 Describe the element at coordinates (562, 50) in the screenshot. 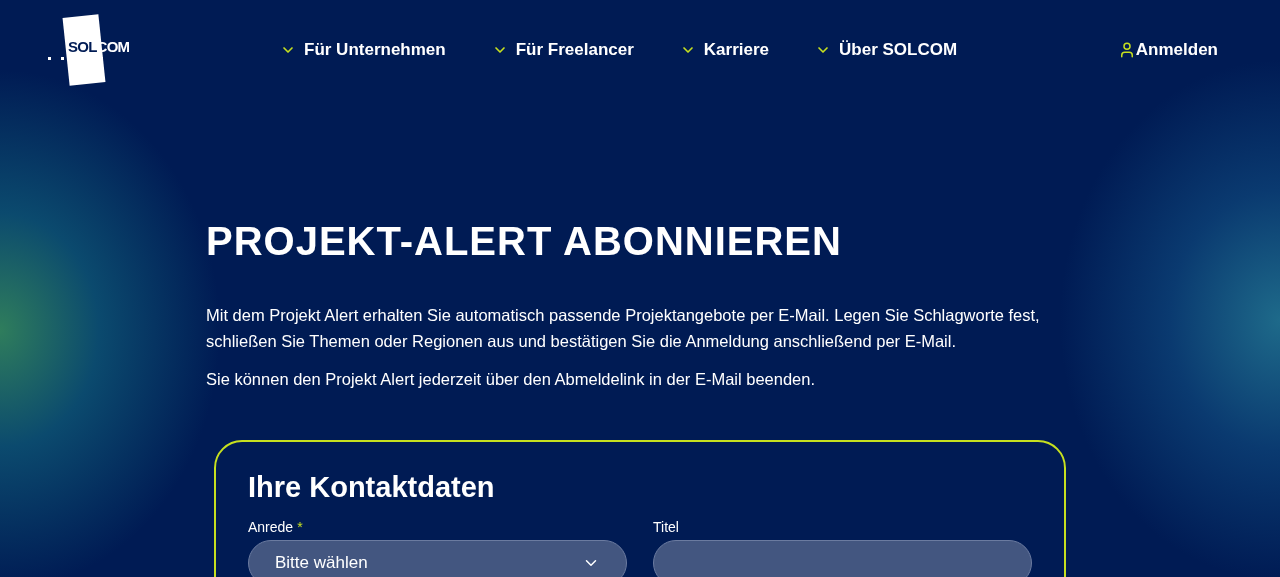

I see `nav-menu-button: Für Freelancer` at that location.